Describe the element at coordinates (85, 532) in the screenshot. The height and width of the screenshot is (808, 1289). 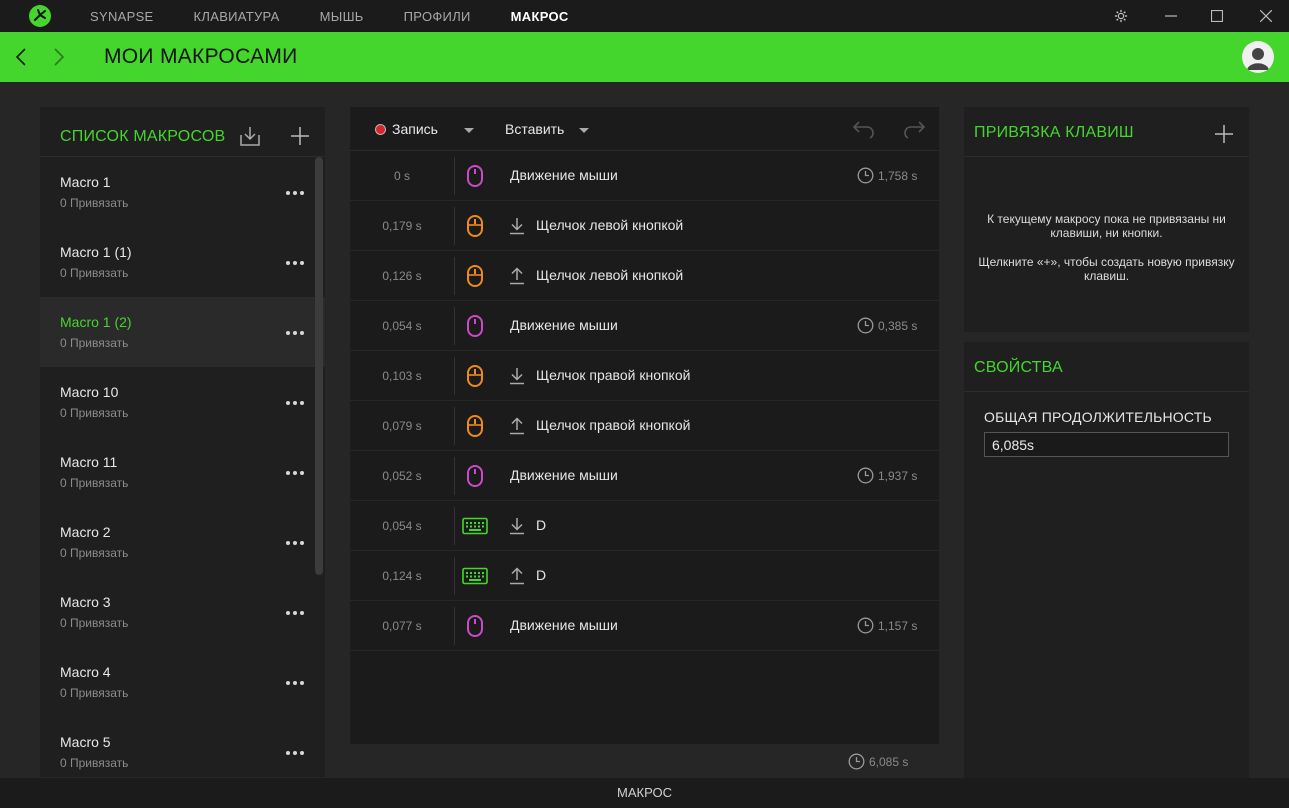
I see `macro-name: Macro 2` at that location.